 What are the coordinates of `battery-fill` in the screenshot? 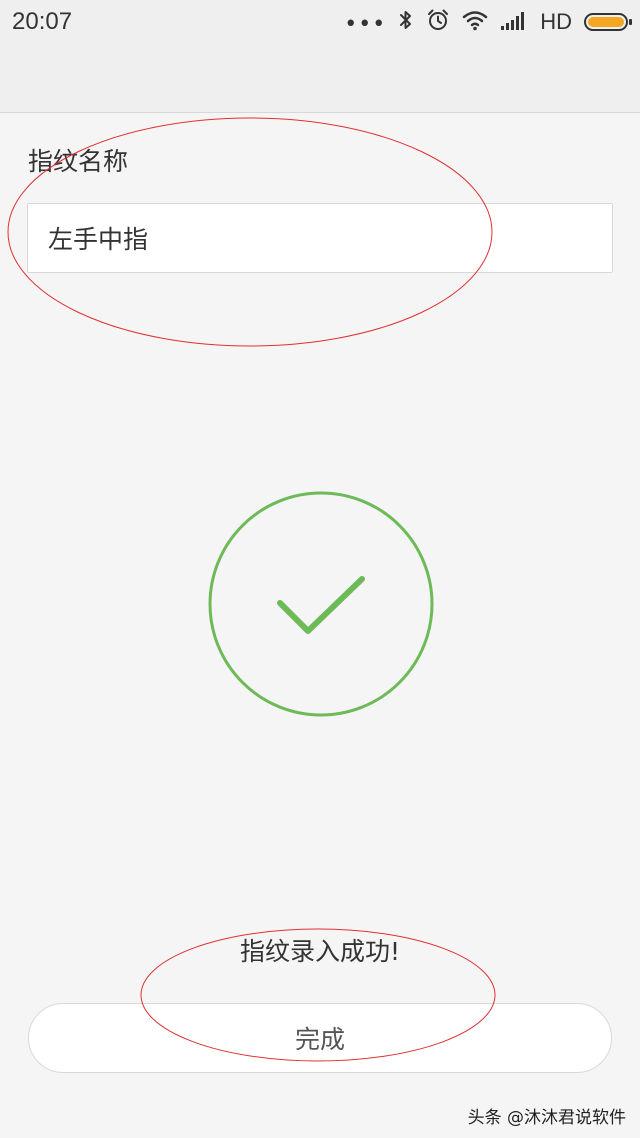 It's located at (606, 22).